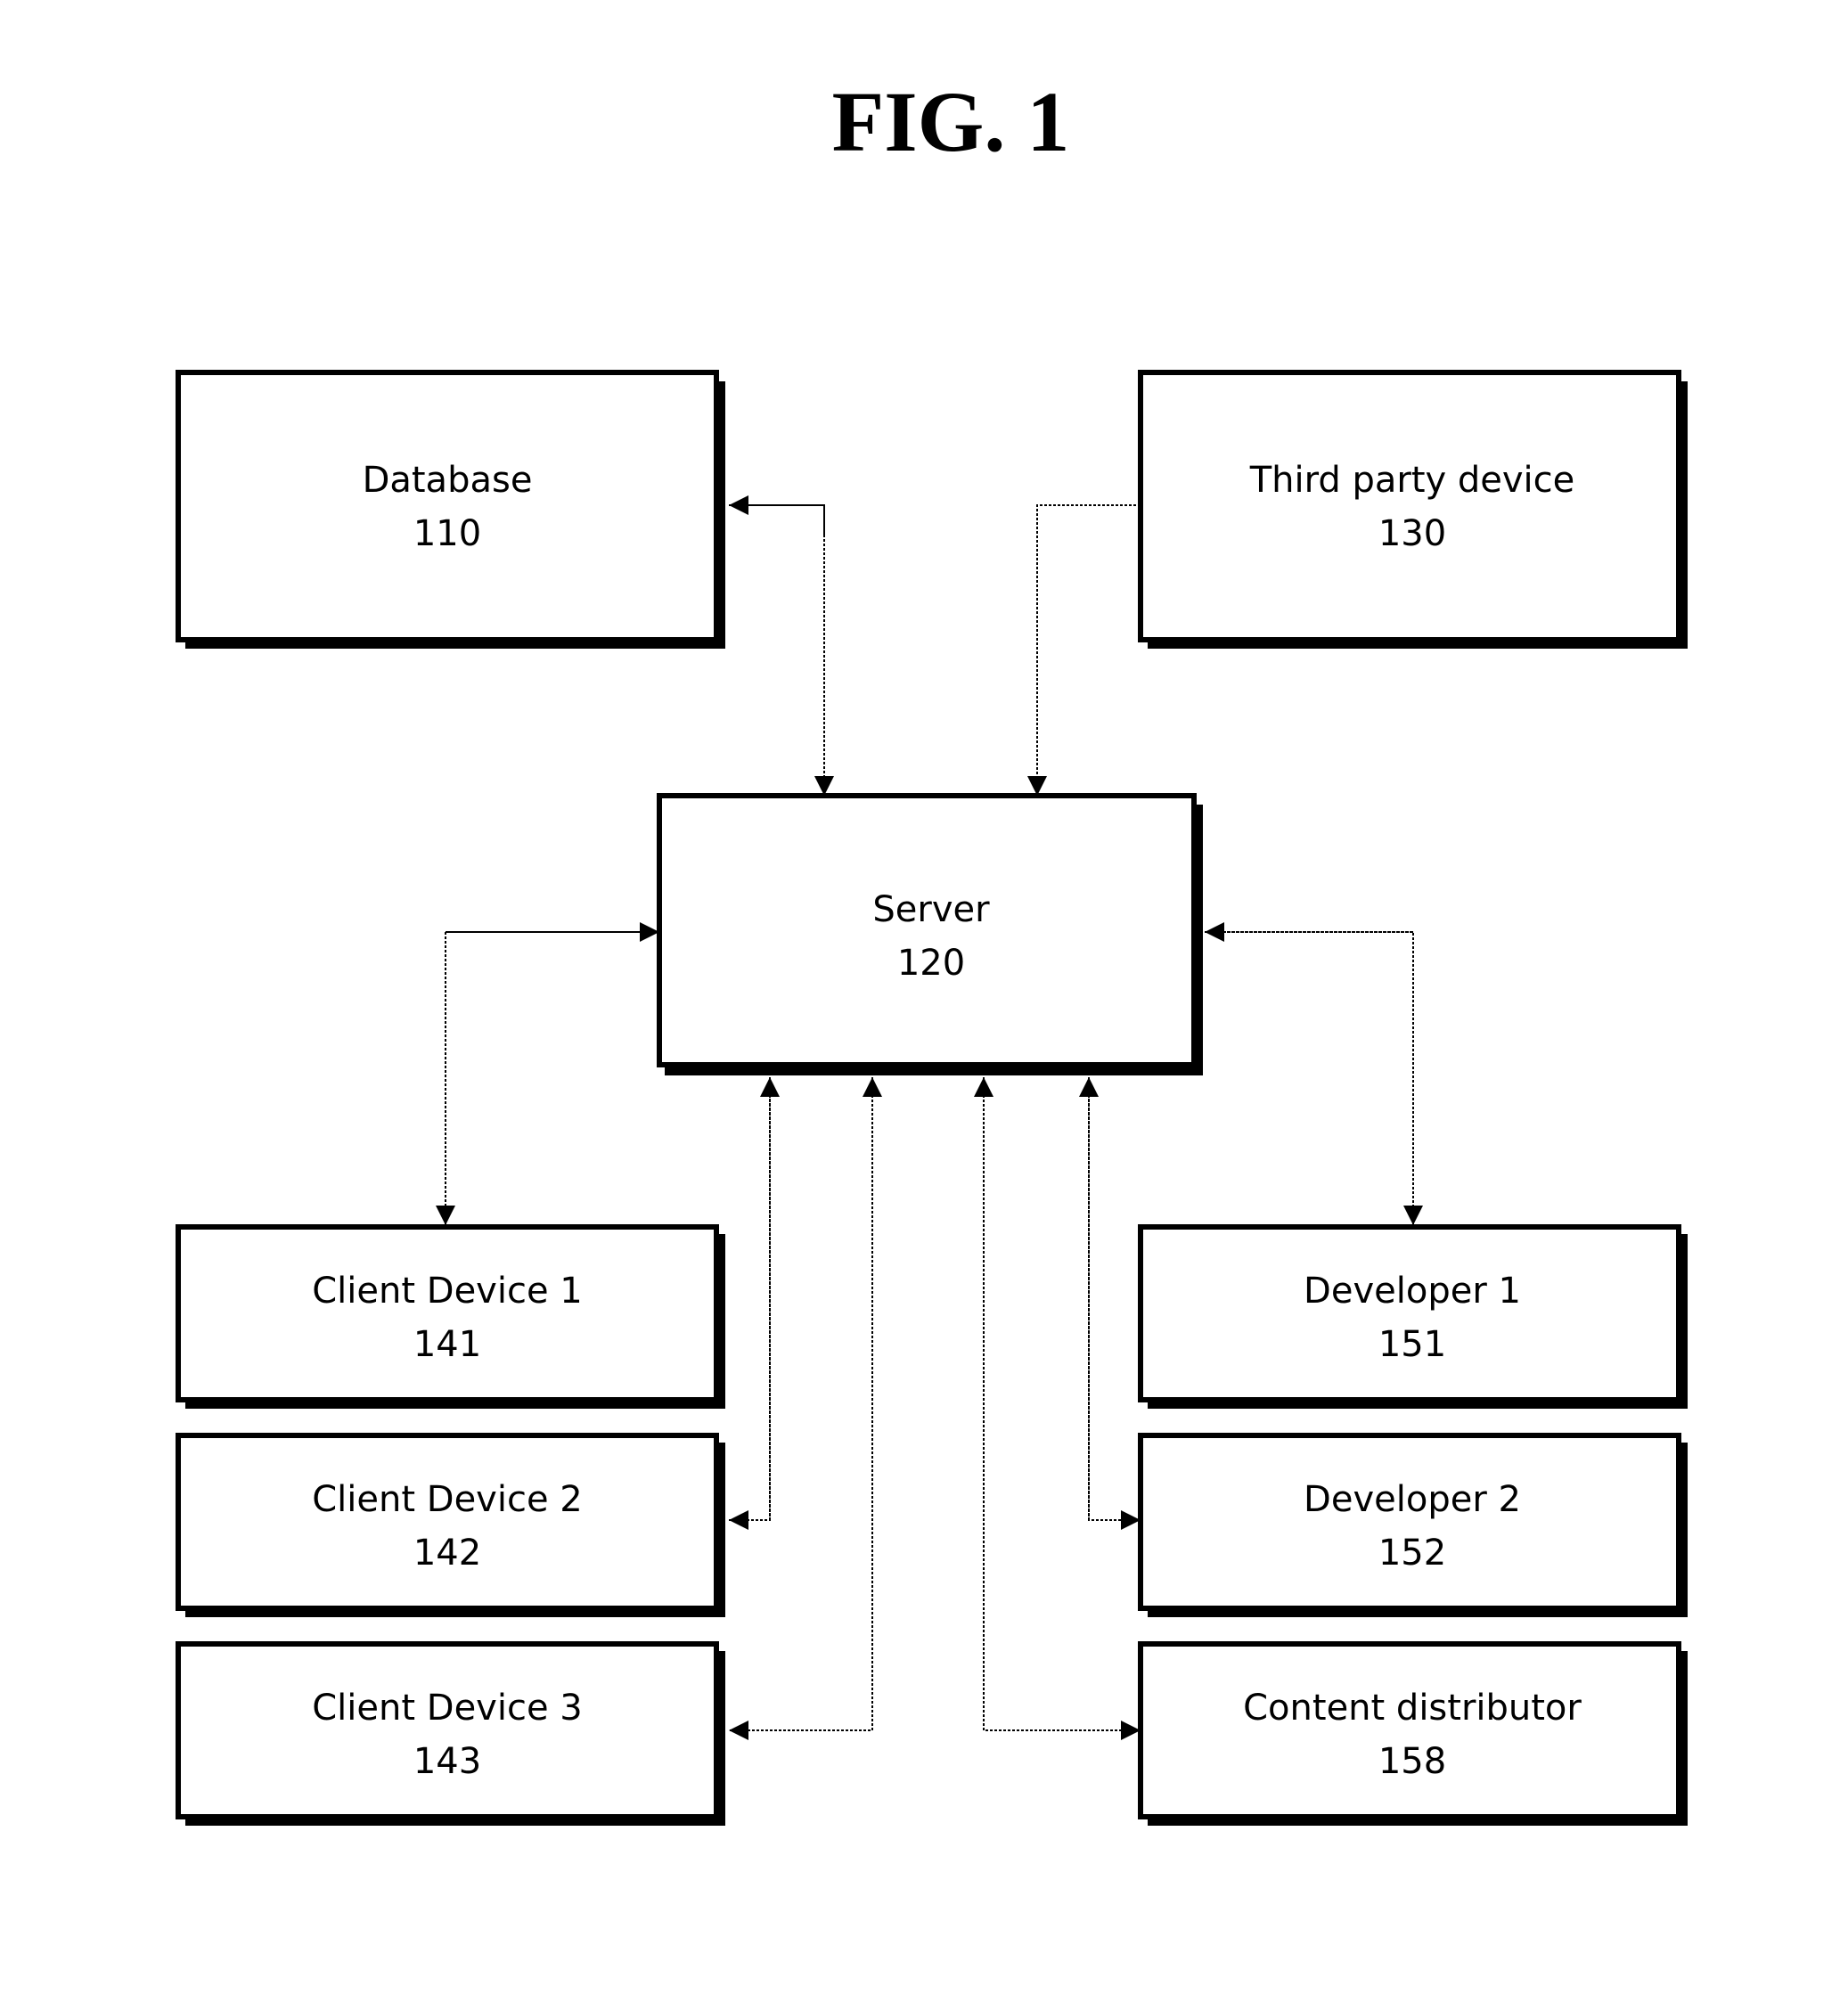 The image size is (1848, 2003). What do you see at coordinates (447, 1709) in the screenshot?
I see `node-client3-name: Client Device 3` at bounding box center [447, 1709].